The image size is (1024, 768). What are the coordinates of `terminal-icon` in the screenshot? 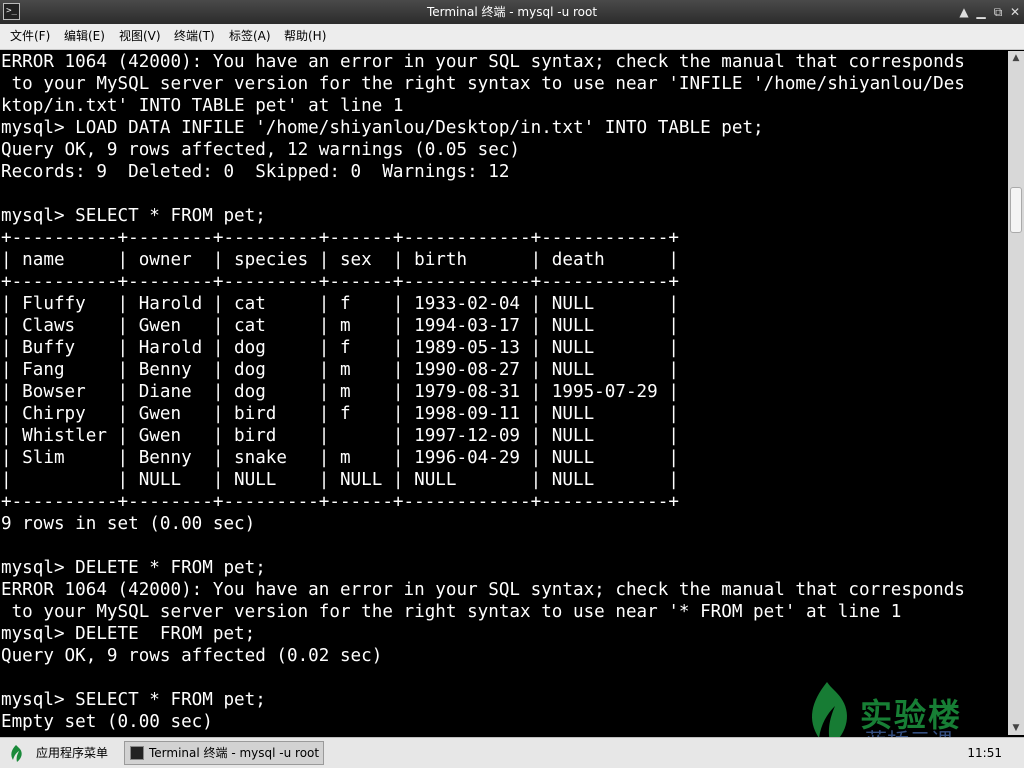 It's located at (137, 753).